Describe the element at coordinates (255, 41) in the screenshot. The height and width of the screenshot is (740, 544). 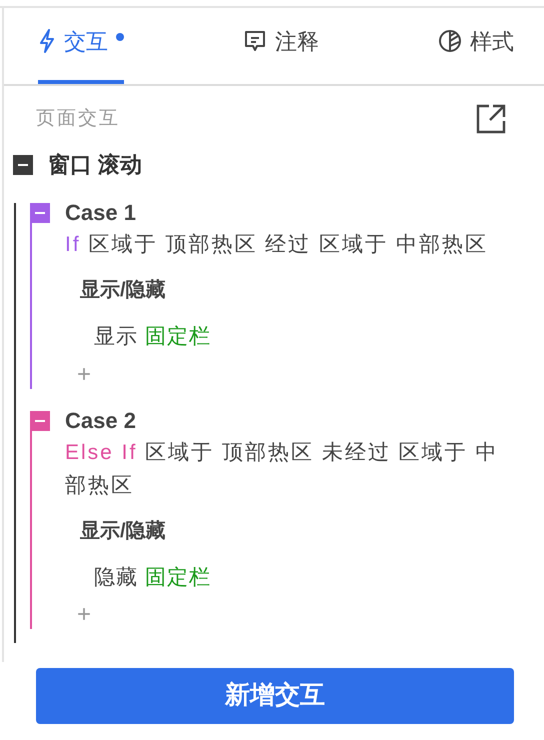
I see `comment-icon` at that location.